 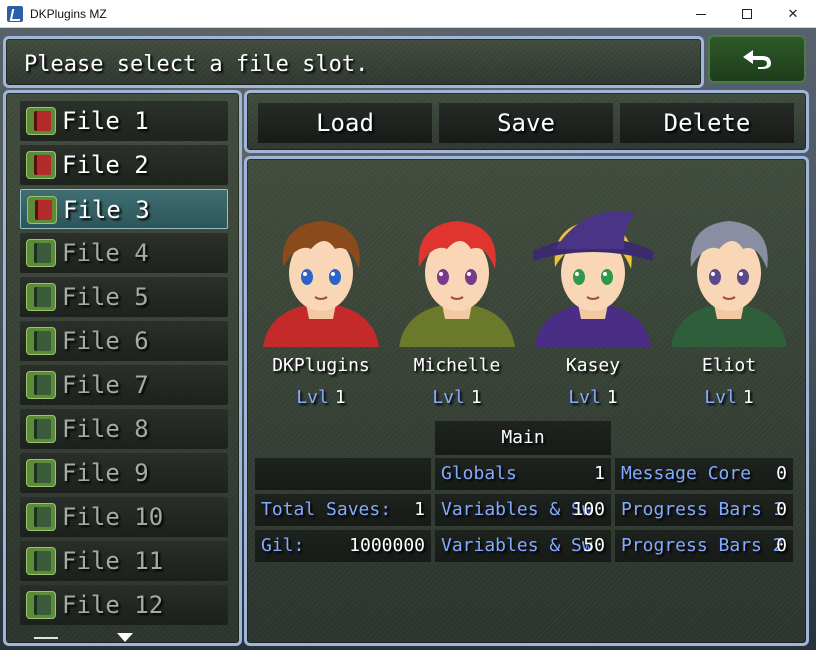 I want to click on file-slot-label: File 12, so click(x=113, y=605).